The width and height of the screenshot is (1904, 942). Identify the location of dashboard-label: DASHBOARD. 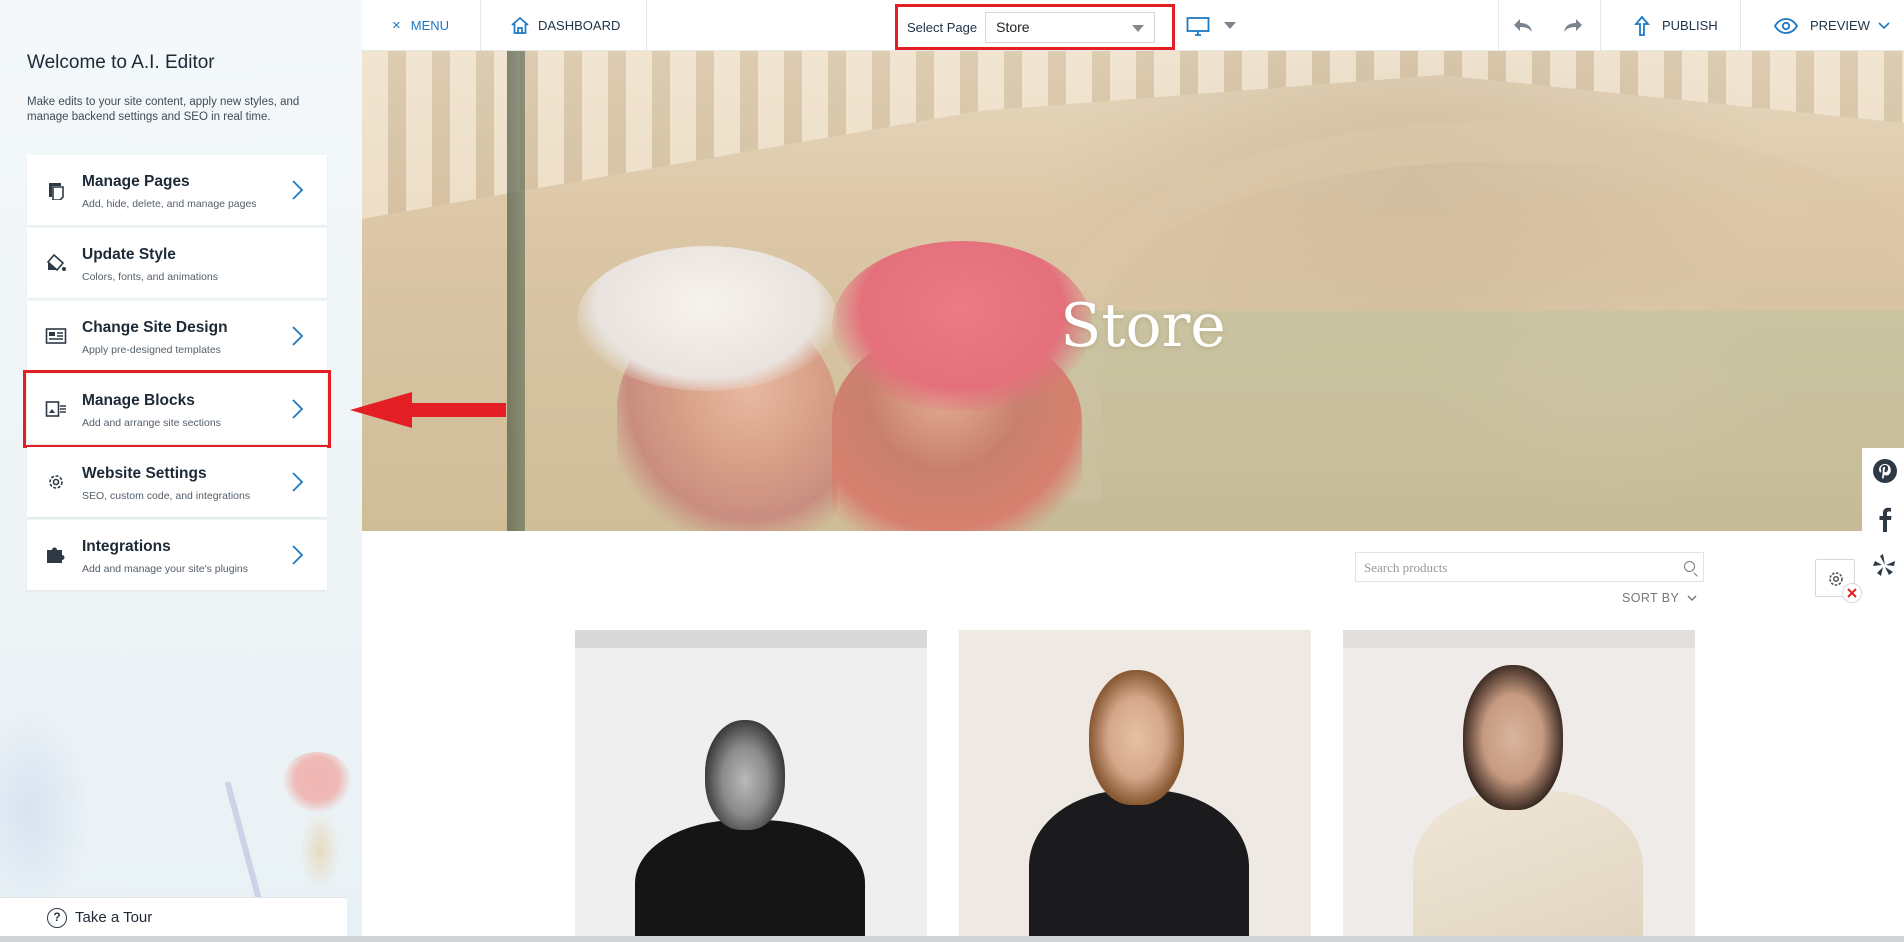
(579, 25).